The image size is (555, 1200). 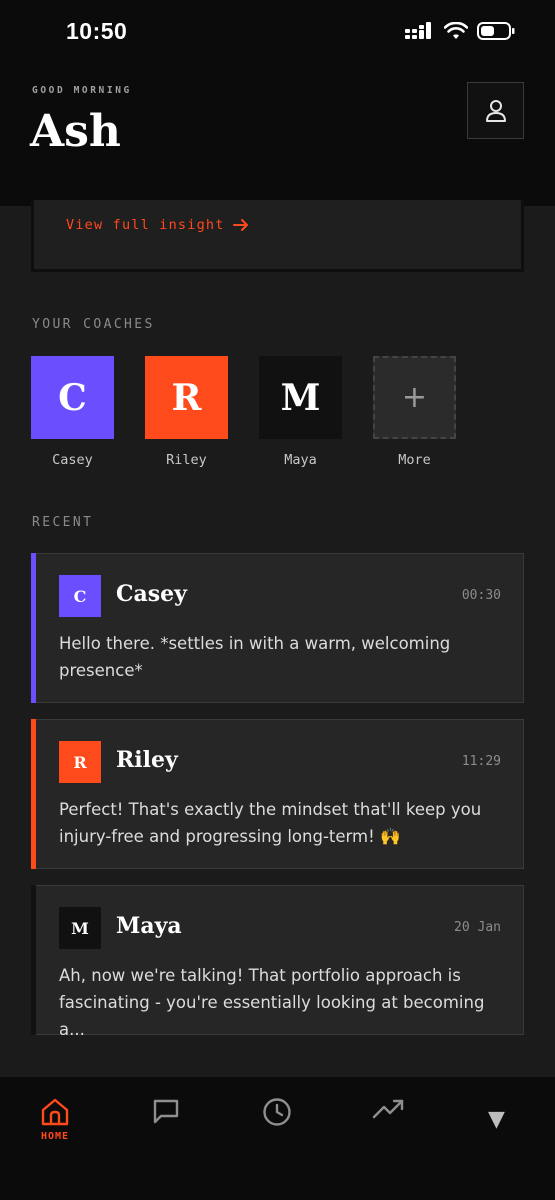 I want to click on history-icon, so click(x=277, y=1112).